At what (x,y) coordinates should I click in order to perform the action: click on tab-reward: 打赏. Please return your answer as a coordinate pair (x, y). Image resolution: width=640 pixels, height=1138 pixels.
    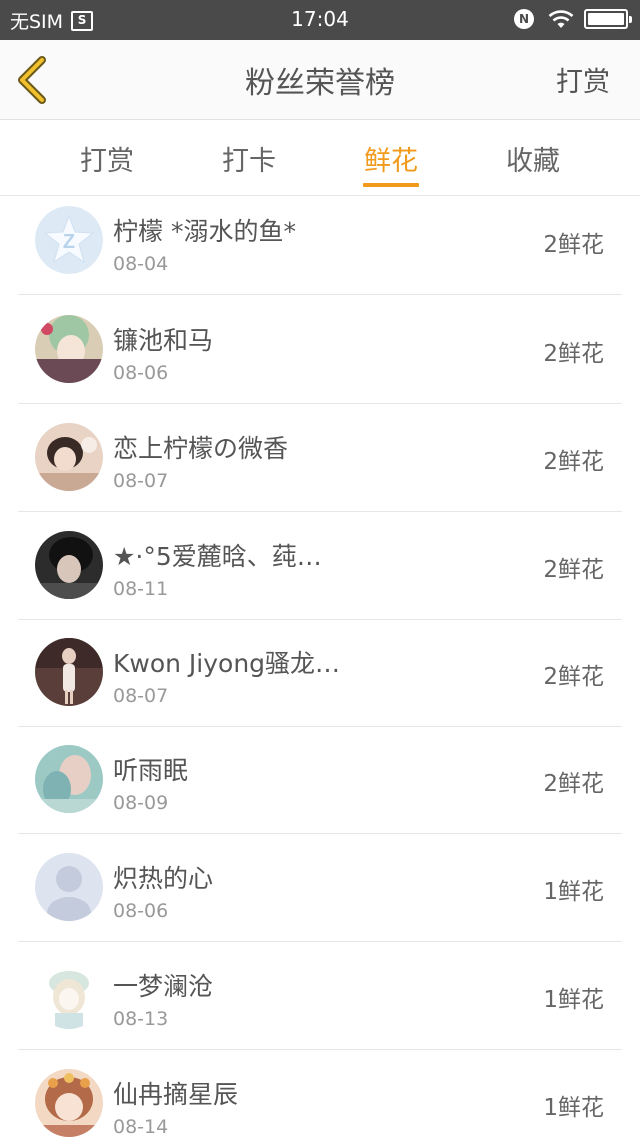
    Looking at the image, I should click on (107, 158).